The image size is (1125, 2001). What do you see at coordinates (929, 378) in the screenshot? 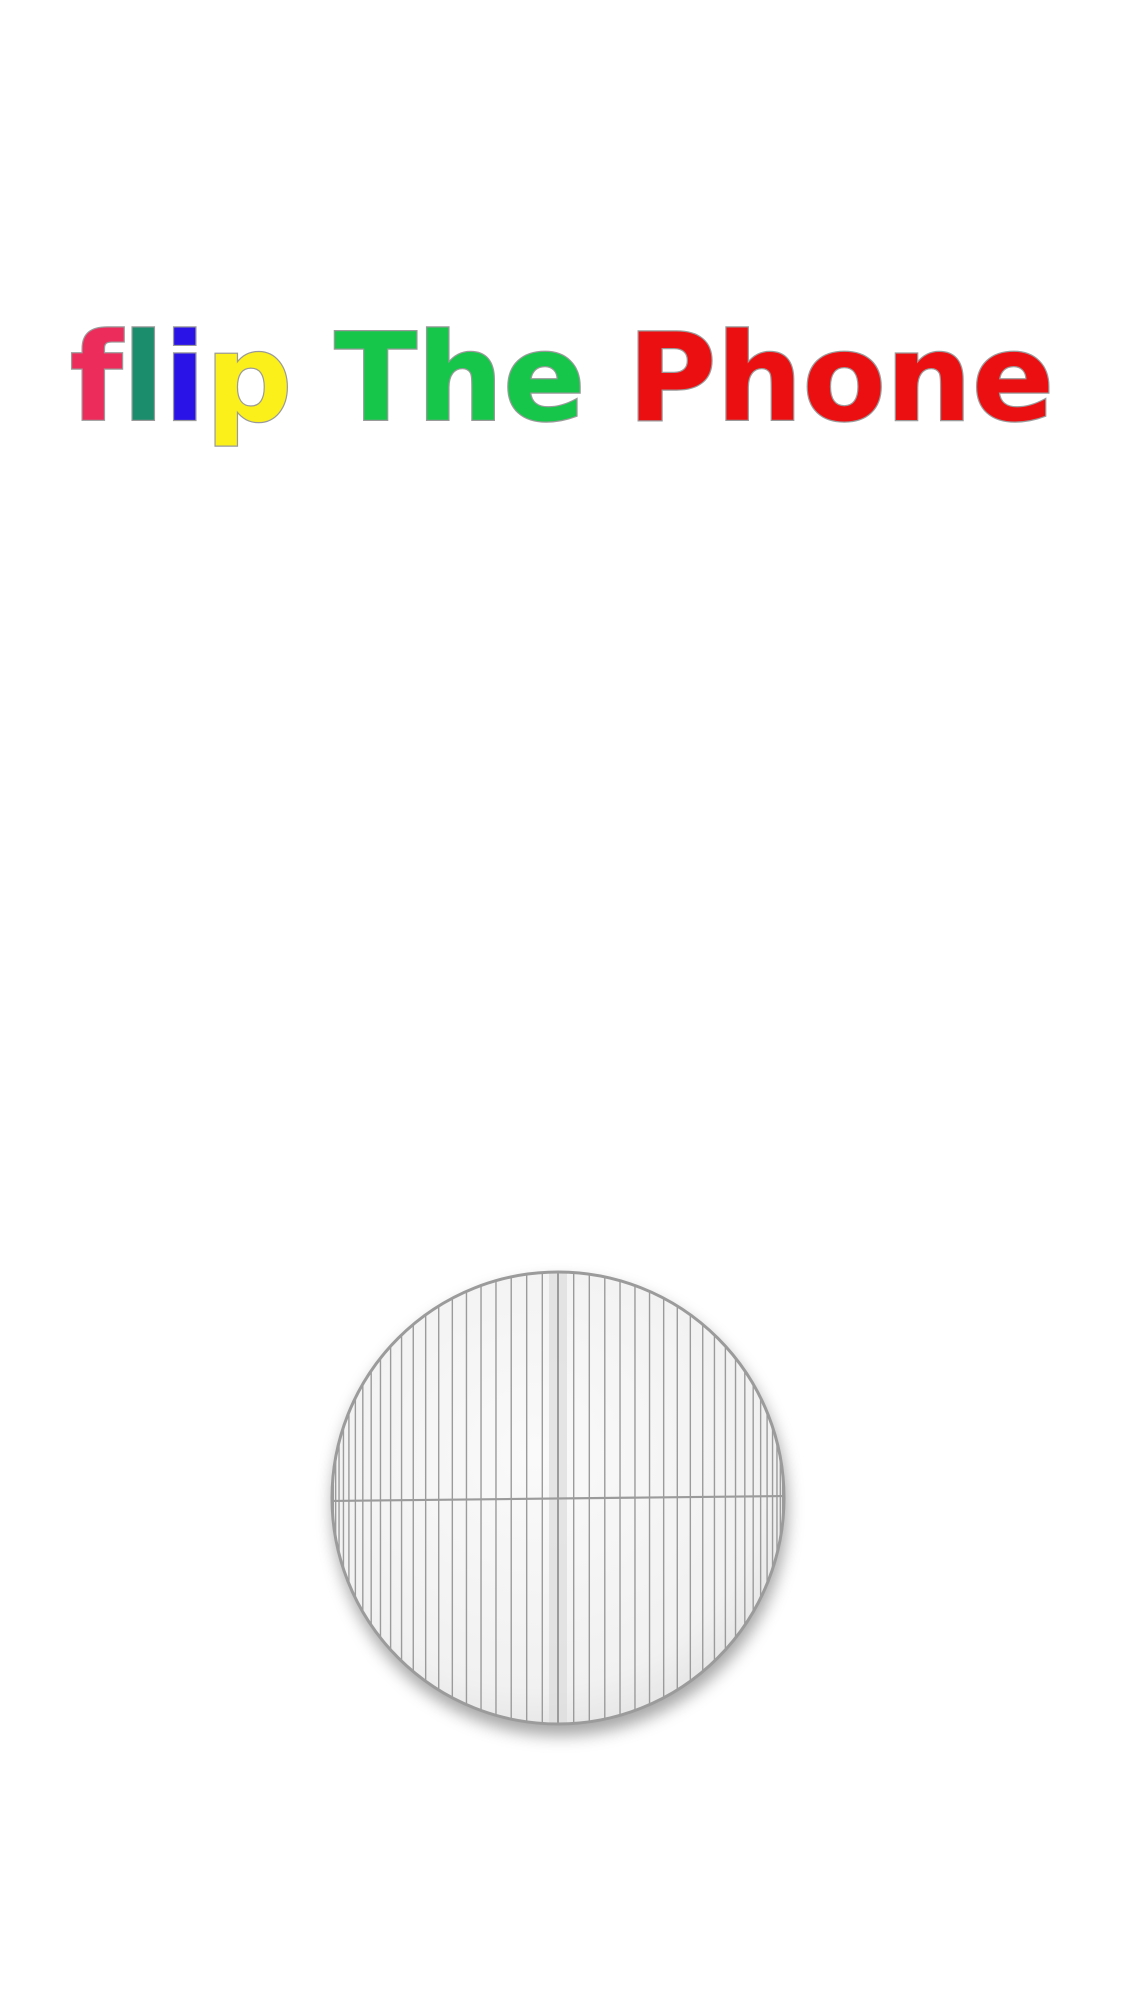
I see `title-letter: n` at bounding box center [929, 378].